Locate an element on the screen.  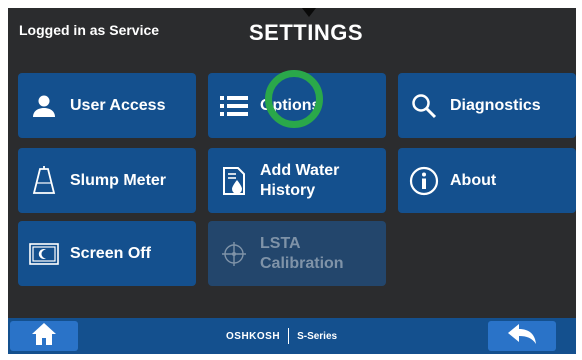
water-document-icon is located at coordinates (234, 180).